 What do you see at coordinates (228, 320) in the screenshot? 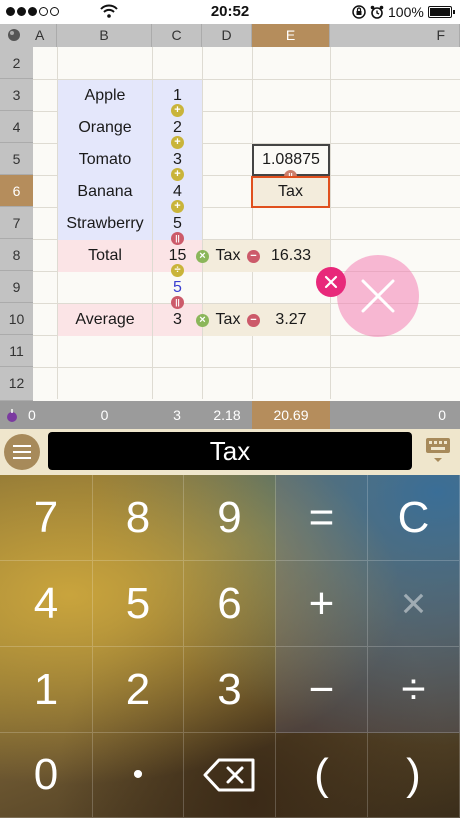
I see `cell-d10: Tax` at bounding box center [228, 320].